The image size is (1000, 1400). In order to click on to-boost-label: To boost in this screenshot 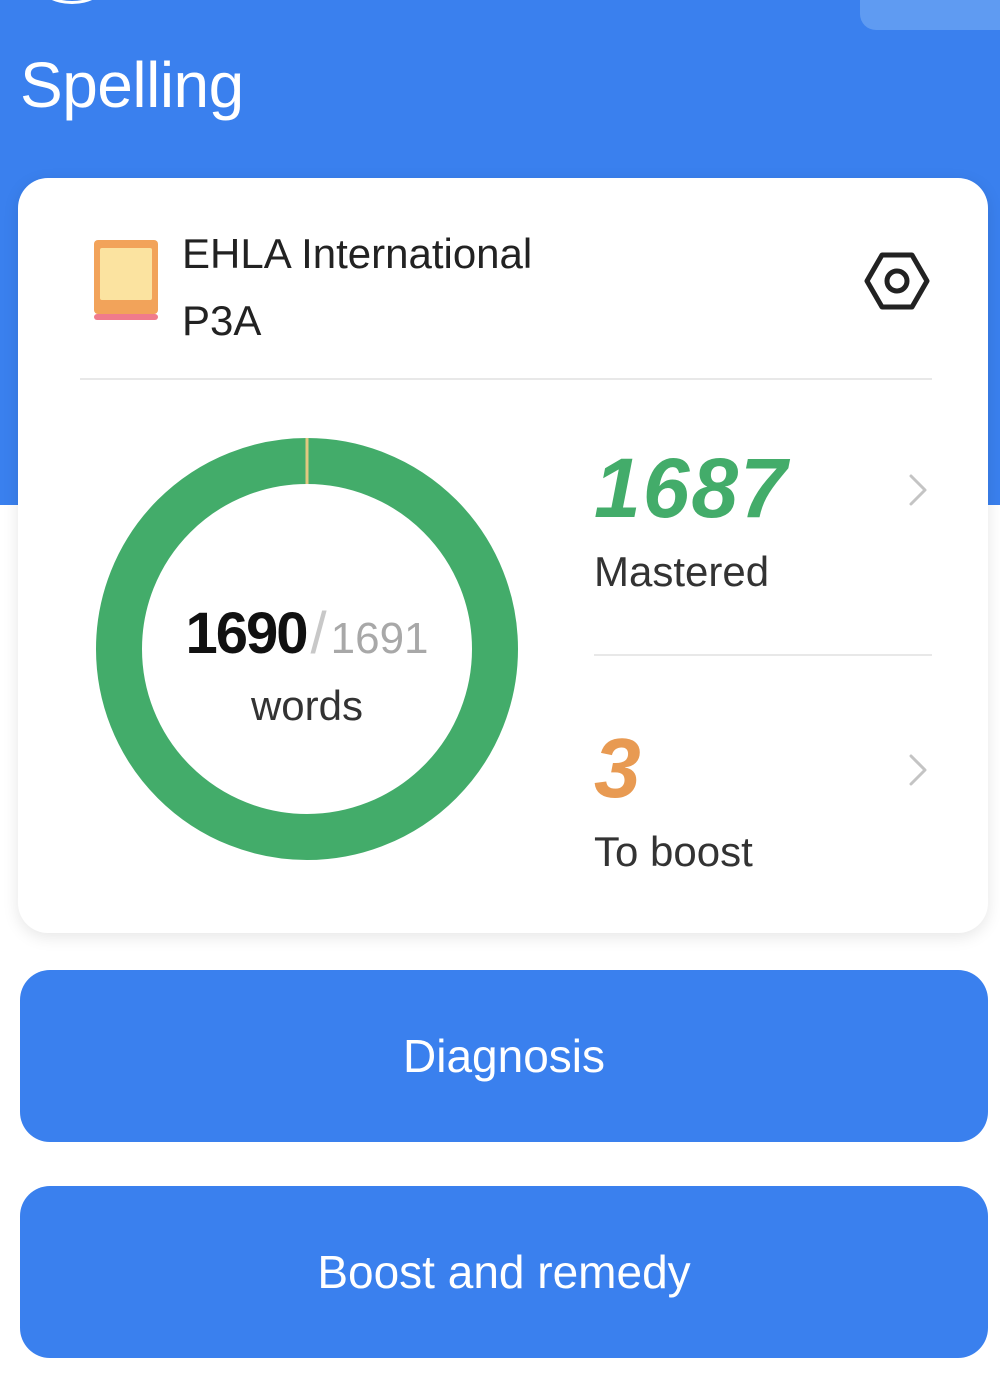, I will do `click(673, 851)`.